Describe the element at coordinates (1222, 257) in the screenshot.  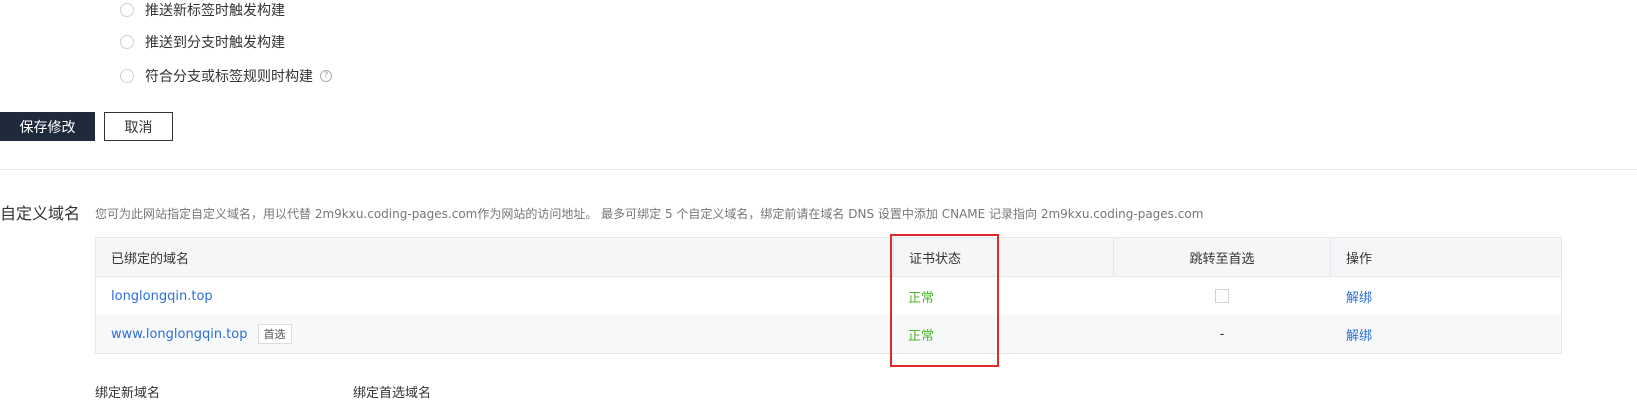
I see `header-redirect: 跳转至首选` at that location.